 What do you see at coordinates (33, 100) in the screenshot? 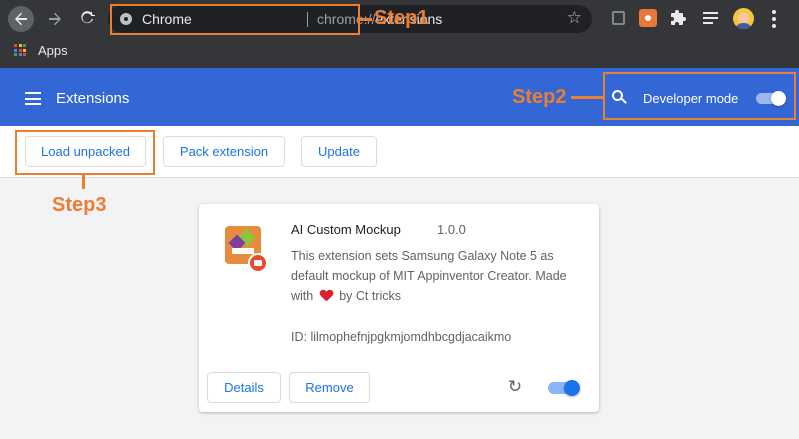
I see `hamburger-menu-icon` at bounding box center [33, 100].